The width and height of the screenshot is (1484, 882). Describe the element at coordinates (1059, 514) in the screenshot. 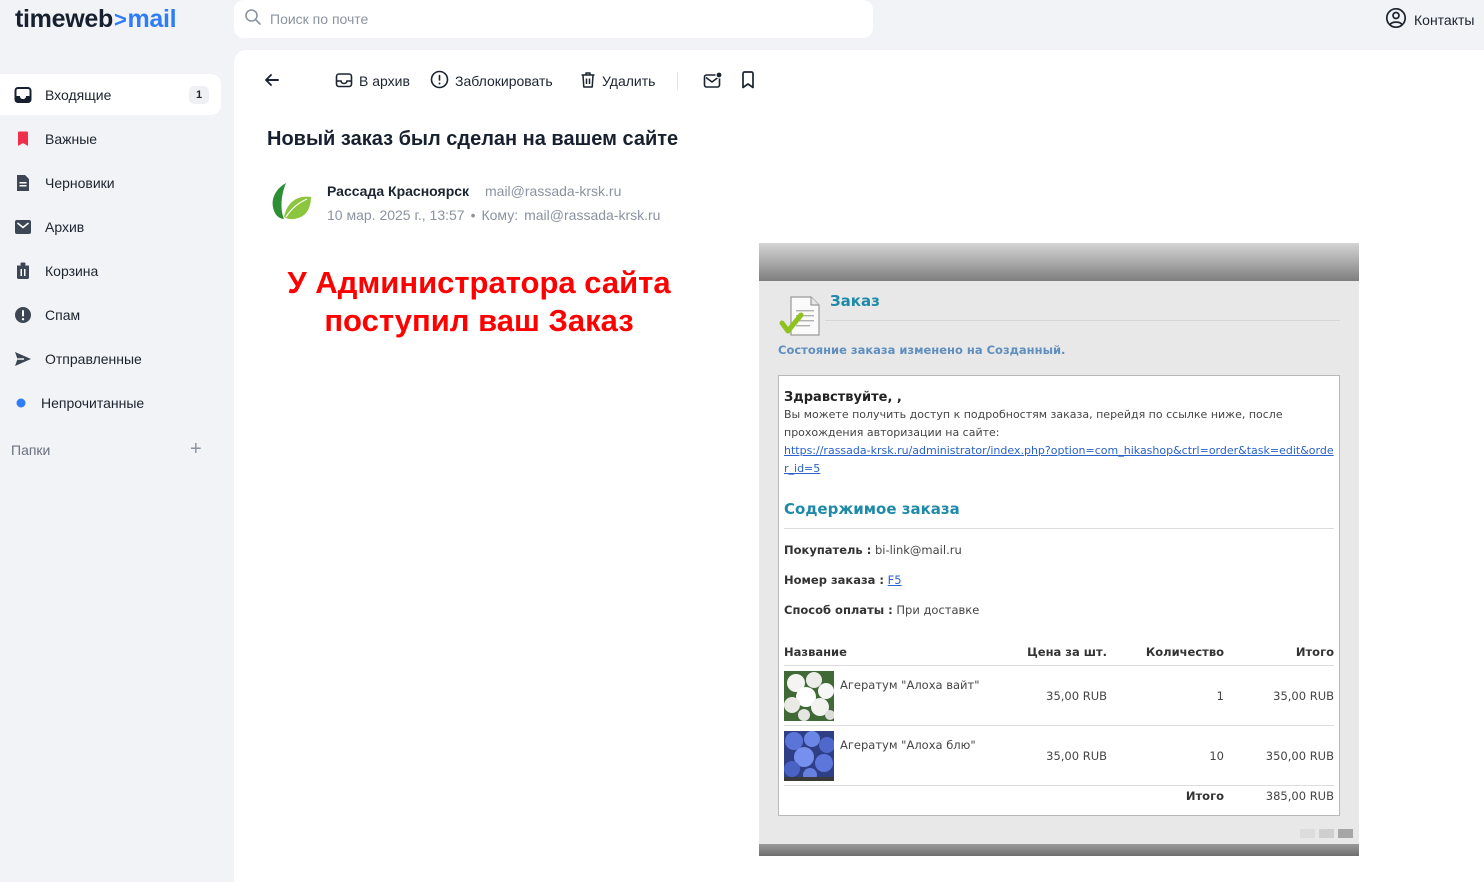

I see `order-content-heading: Содержимое заказа` at that location.